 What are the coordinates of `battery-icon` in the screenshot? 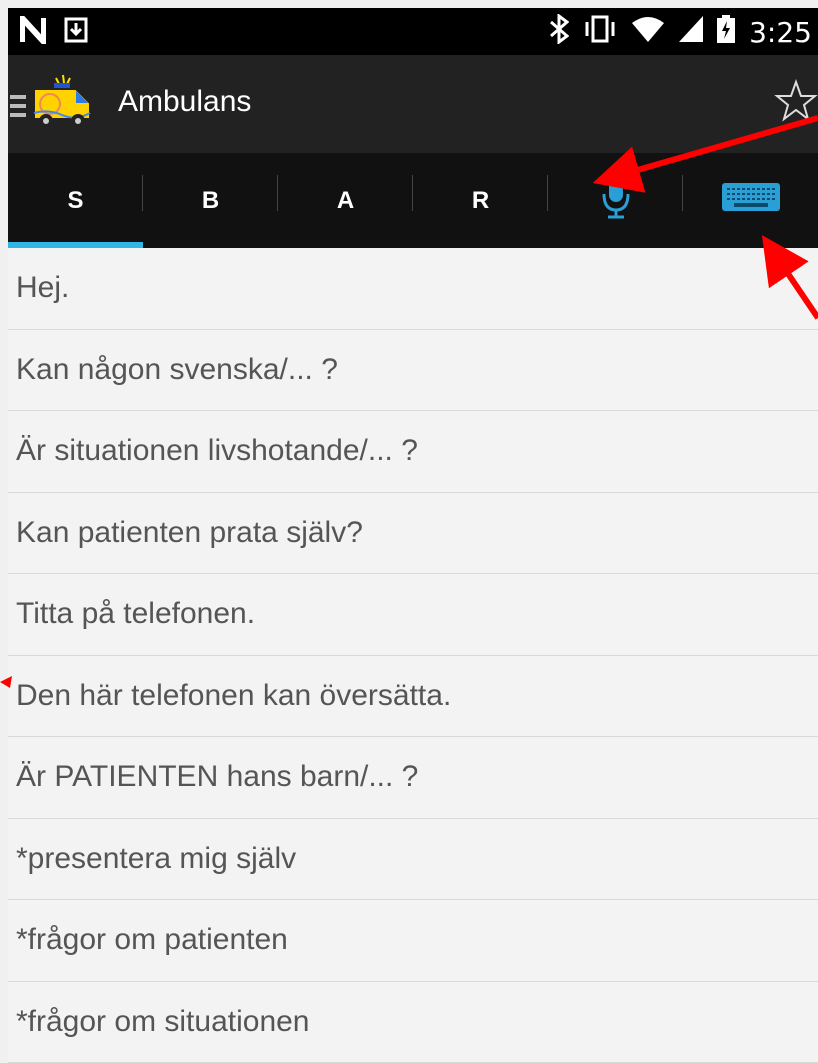 It's located at (726, 32).